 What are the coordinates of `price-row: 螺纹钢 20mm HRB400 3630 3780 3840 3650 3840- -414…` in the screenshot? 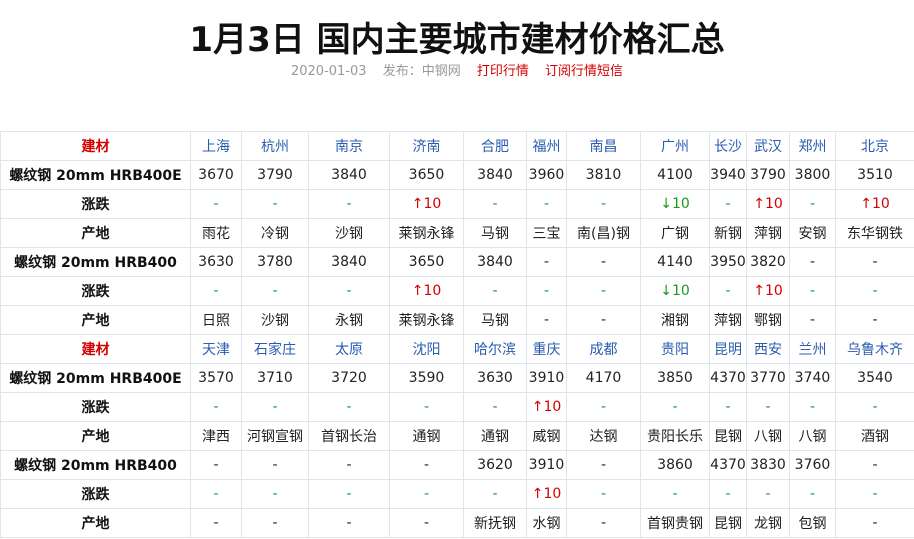 It's located at (457, 262).